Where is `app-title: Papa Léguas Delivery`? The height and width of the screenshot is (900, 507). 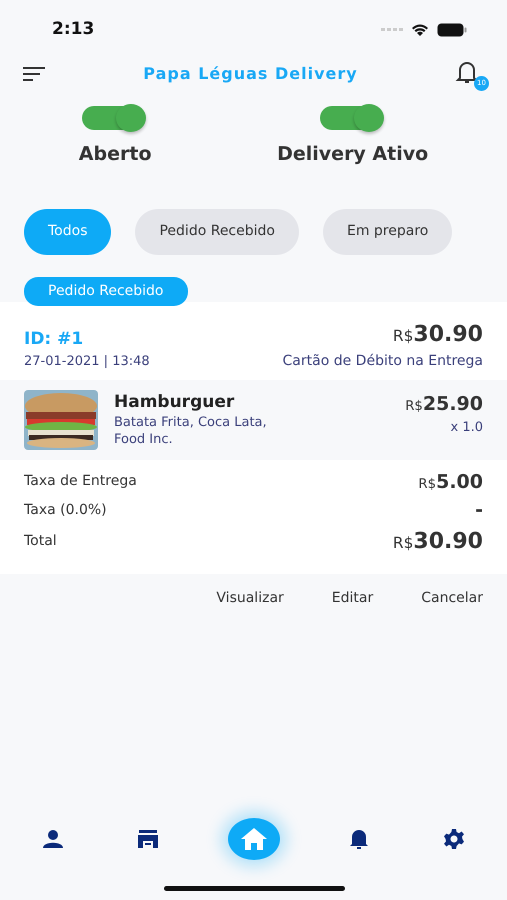
app-title: Papa Léguas Delivery is located at coordinates (250, 74).